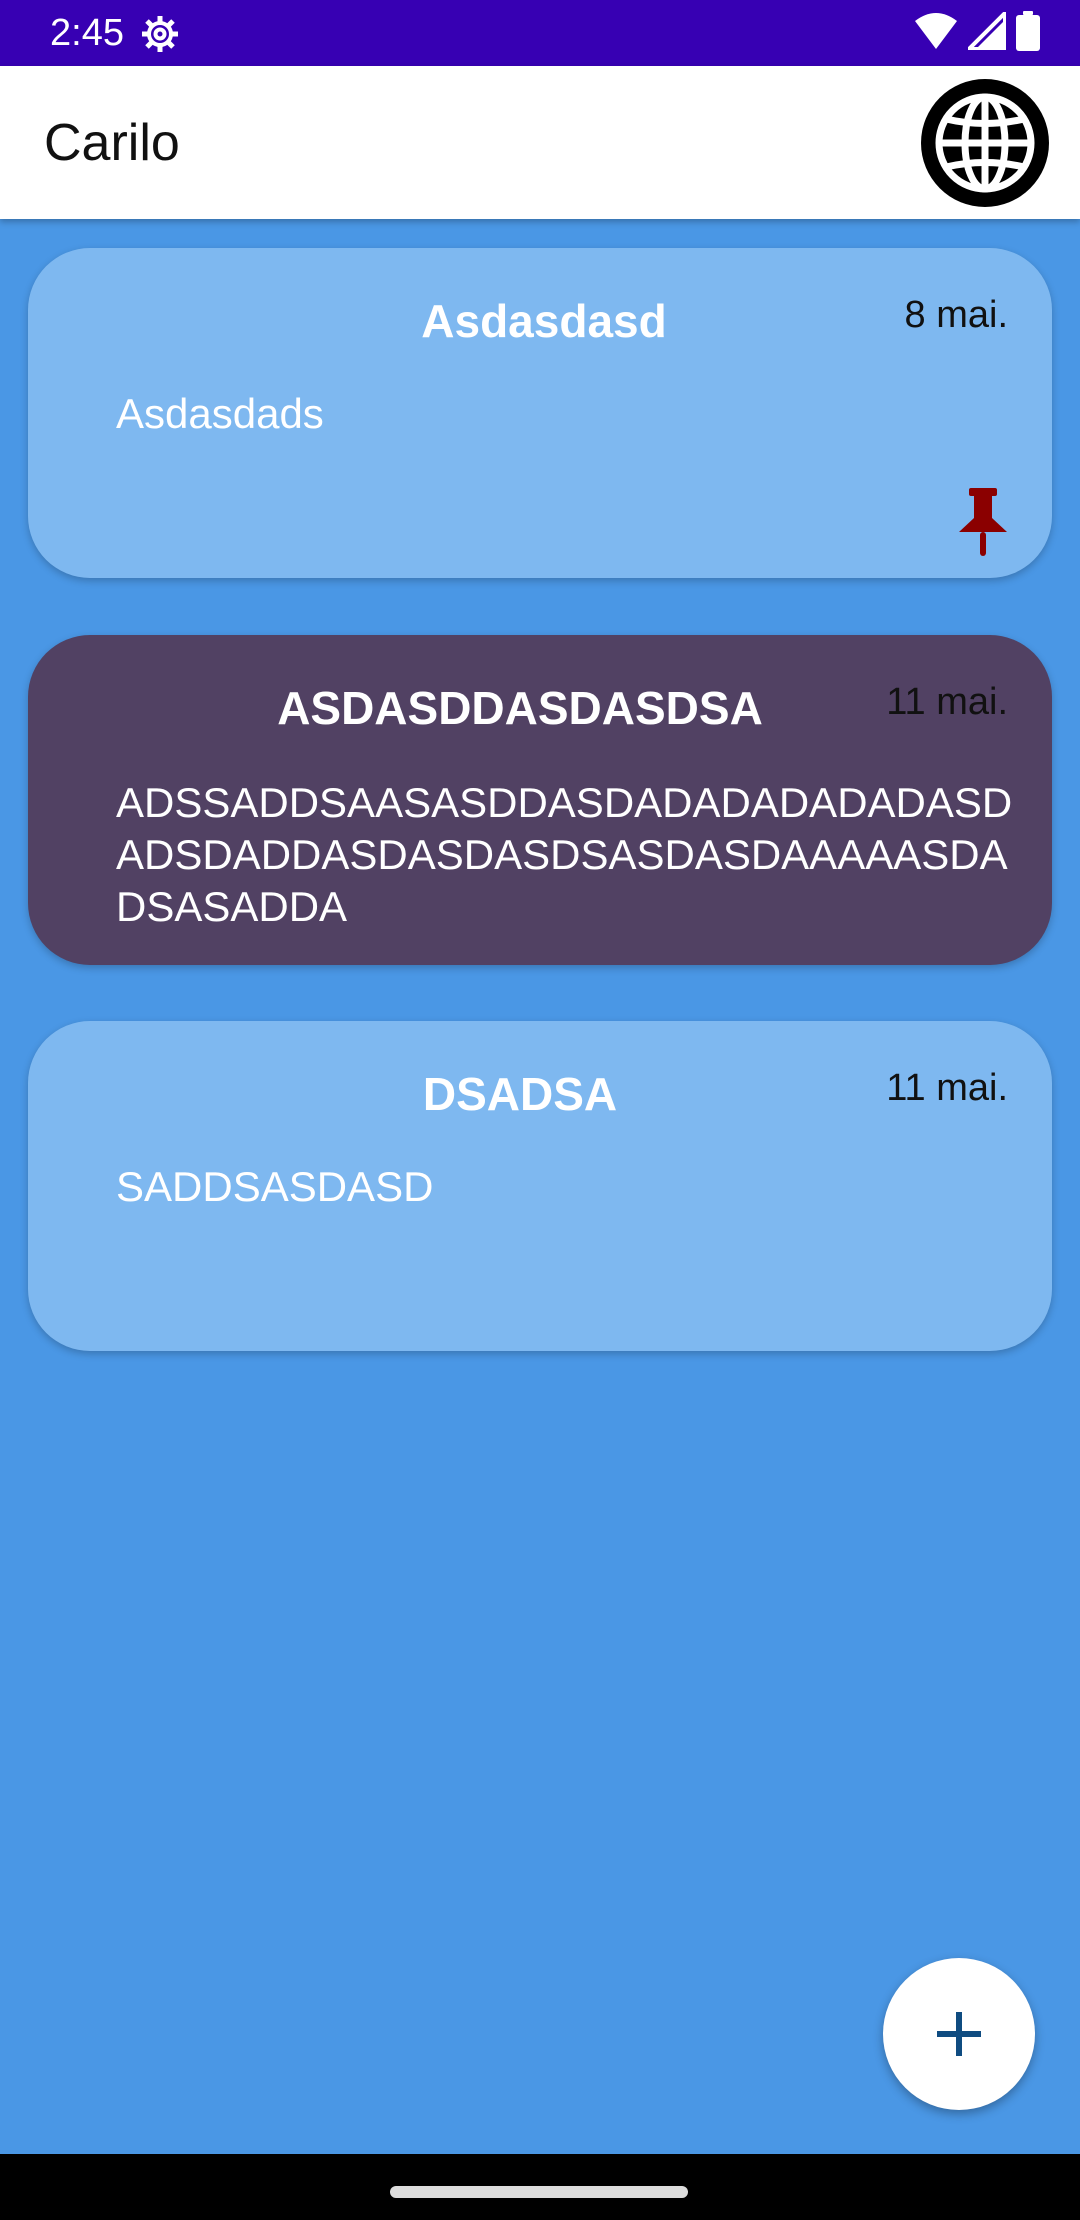 The height and width of the screenshot is (2220, 1080). What do you see at coordinates (956, 315) in the screenshot?
I see `note-date: 8 mai.` at bounding box center [956, 315].